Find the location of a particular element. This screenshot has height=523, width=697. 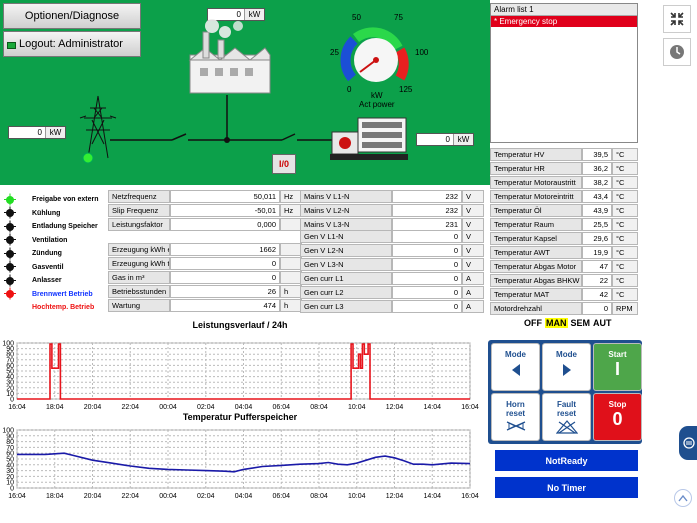

row-label: Motordrehzahl is located at coordinates (536, 308).